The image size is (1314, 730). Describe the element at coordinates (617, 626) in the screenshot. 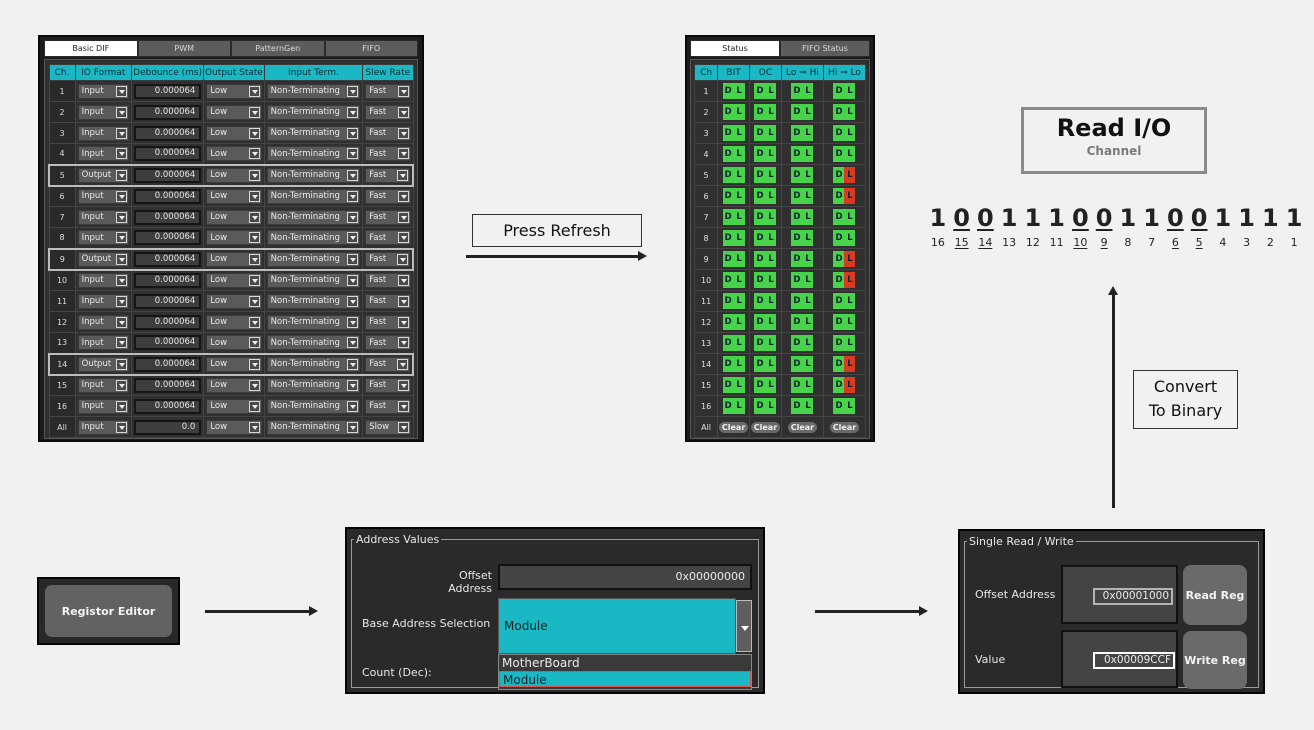

I see `base-address-select: Module` at that location.